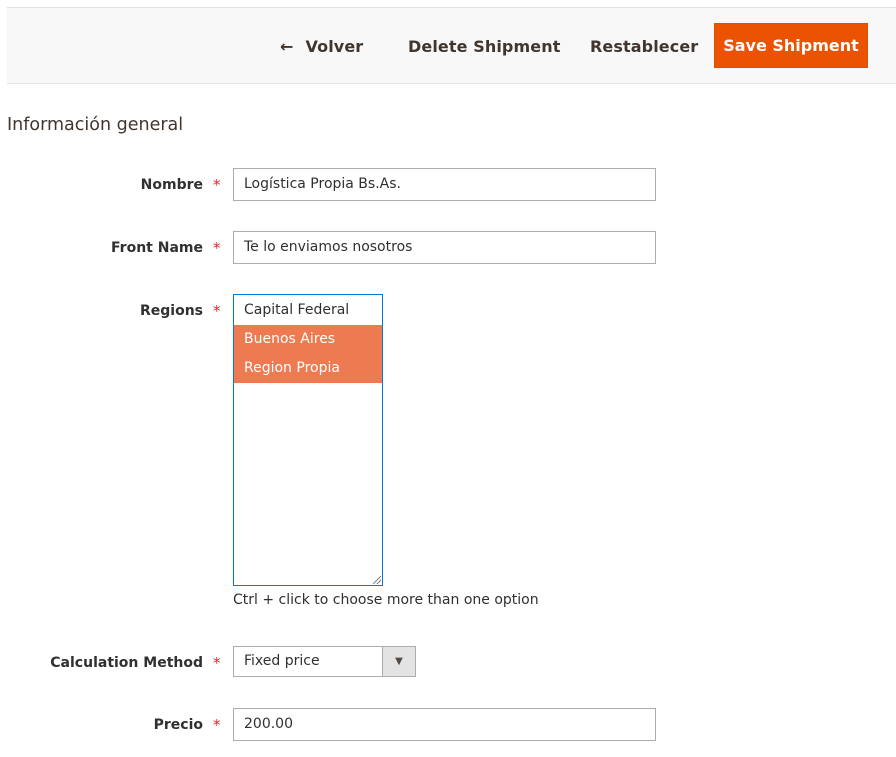 The height and width of the screenshot is (757, 896). I want to click on delete-shipment-button: Delete Shipment, so click(484, 46).